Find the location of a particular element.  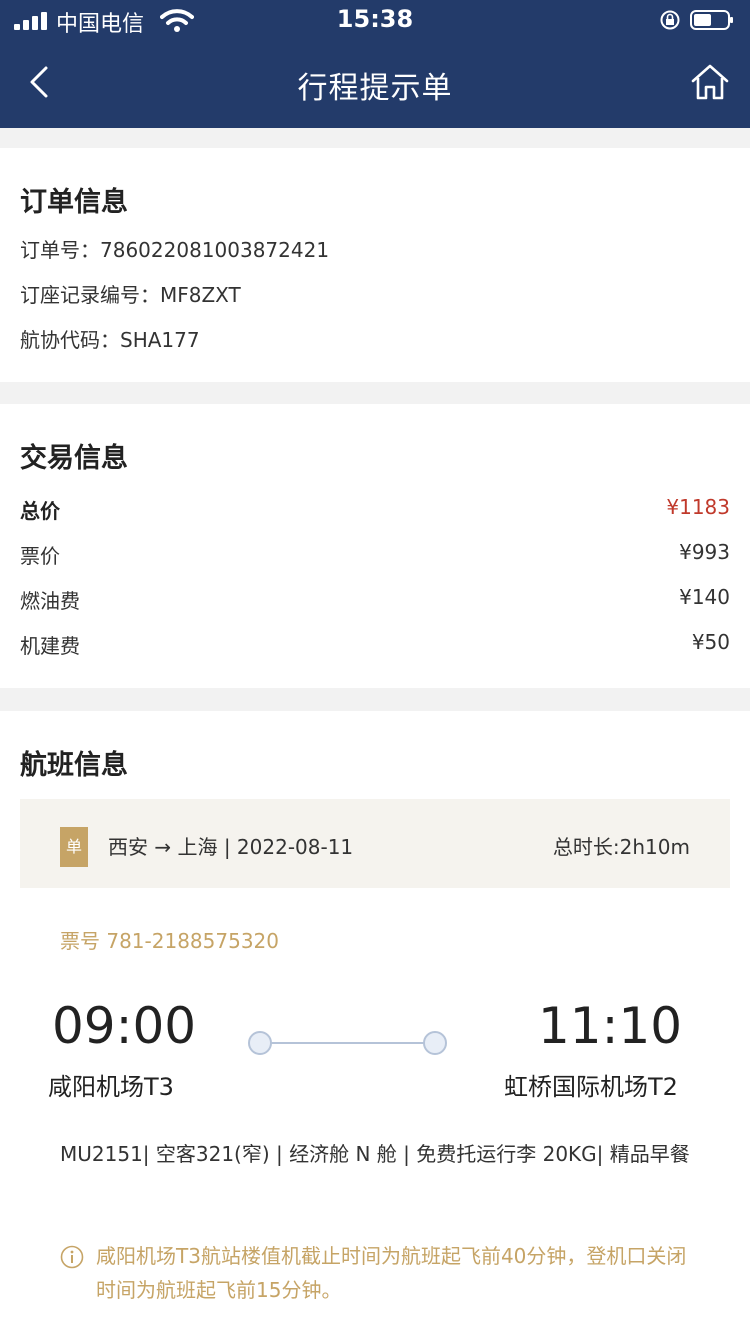

rotation-lock-icon is located at coordinates (670, 20).